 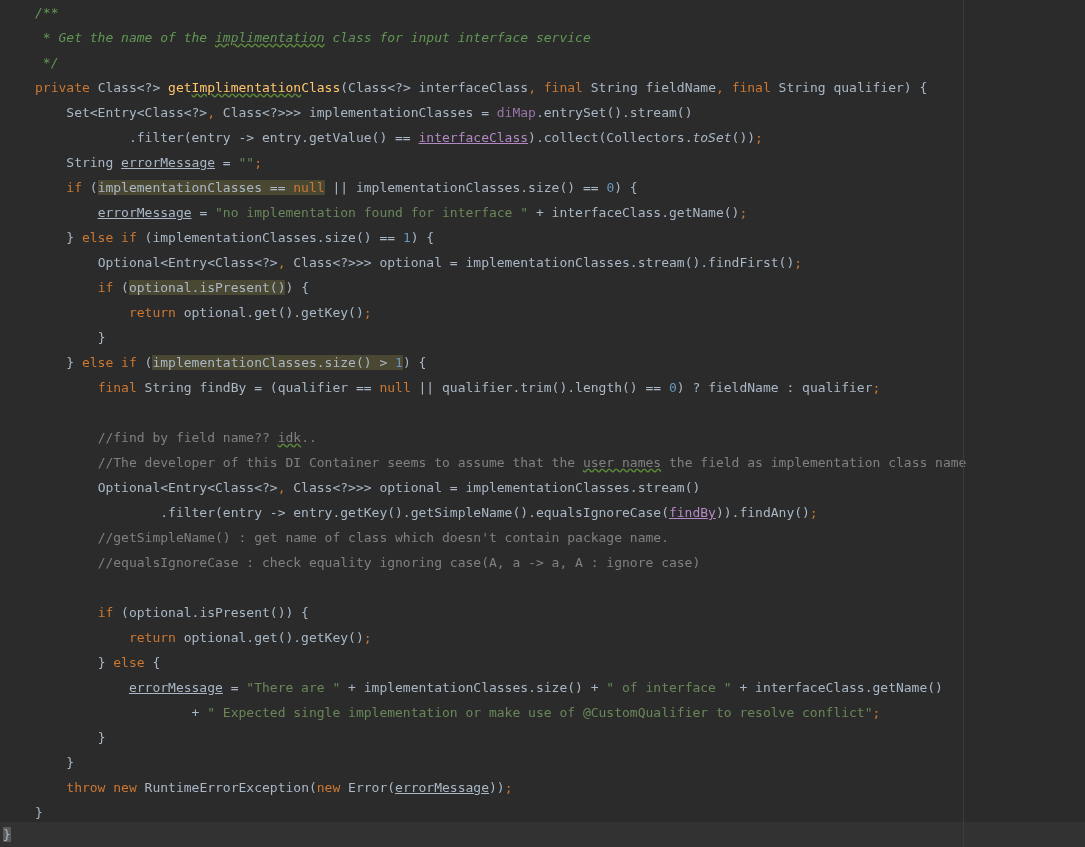 What do you see at coordinates (531, 462) in the screenshot?
I see `code-line: //The developer of this DI Container seems to assume that the user names the field as implementation class name` at bounding box center [531, 462].